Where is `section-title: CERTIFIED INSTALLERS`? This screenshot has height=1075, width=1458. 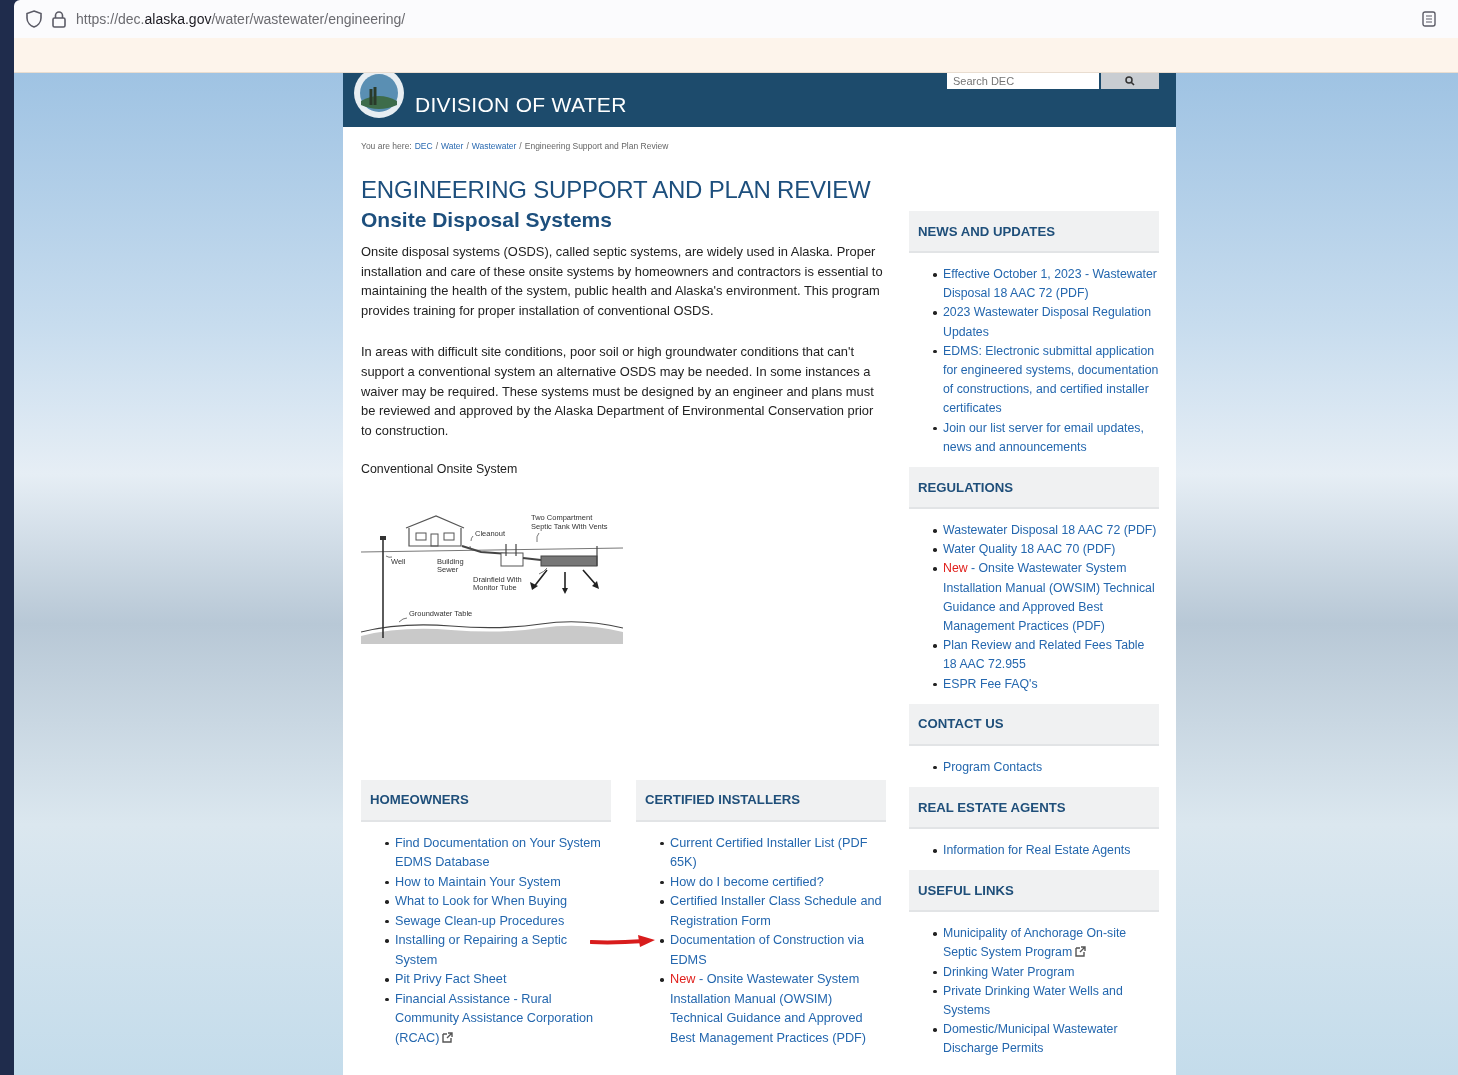
section-title: CERTIFIED INSTALLERS is located at coordinates (723, 800).